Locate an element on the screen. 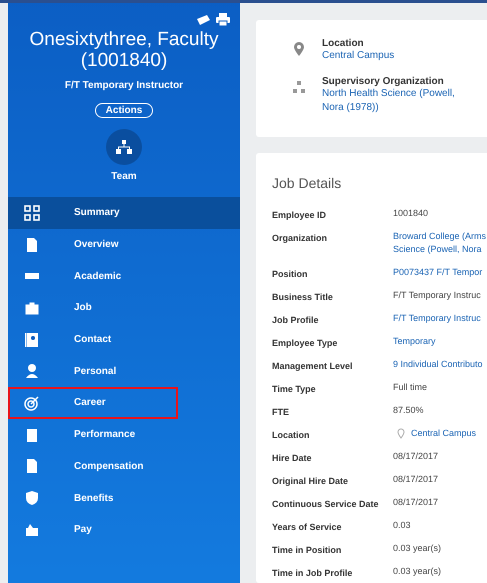 The image size is (487, 583). nav-item: Contact is located at coordinates (124, 340).